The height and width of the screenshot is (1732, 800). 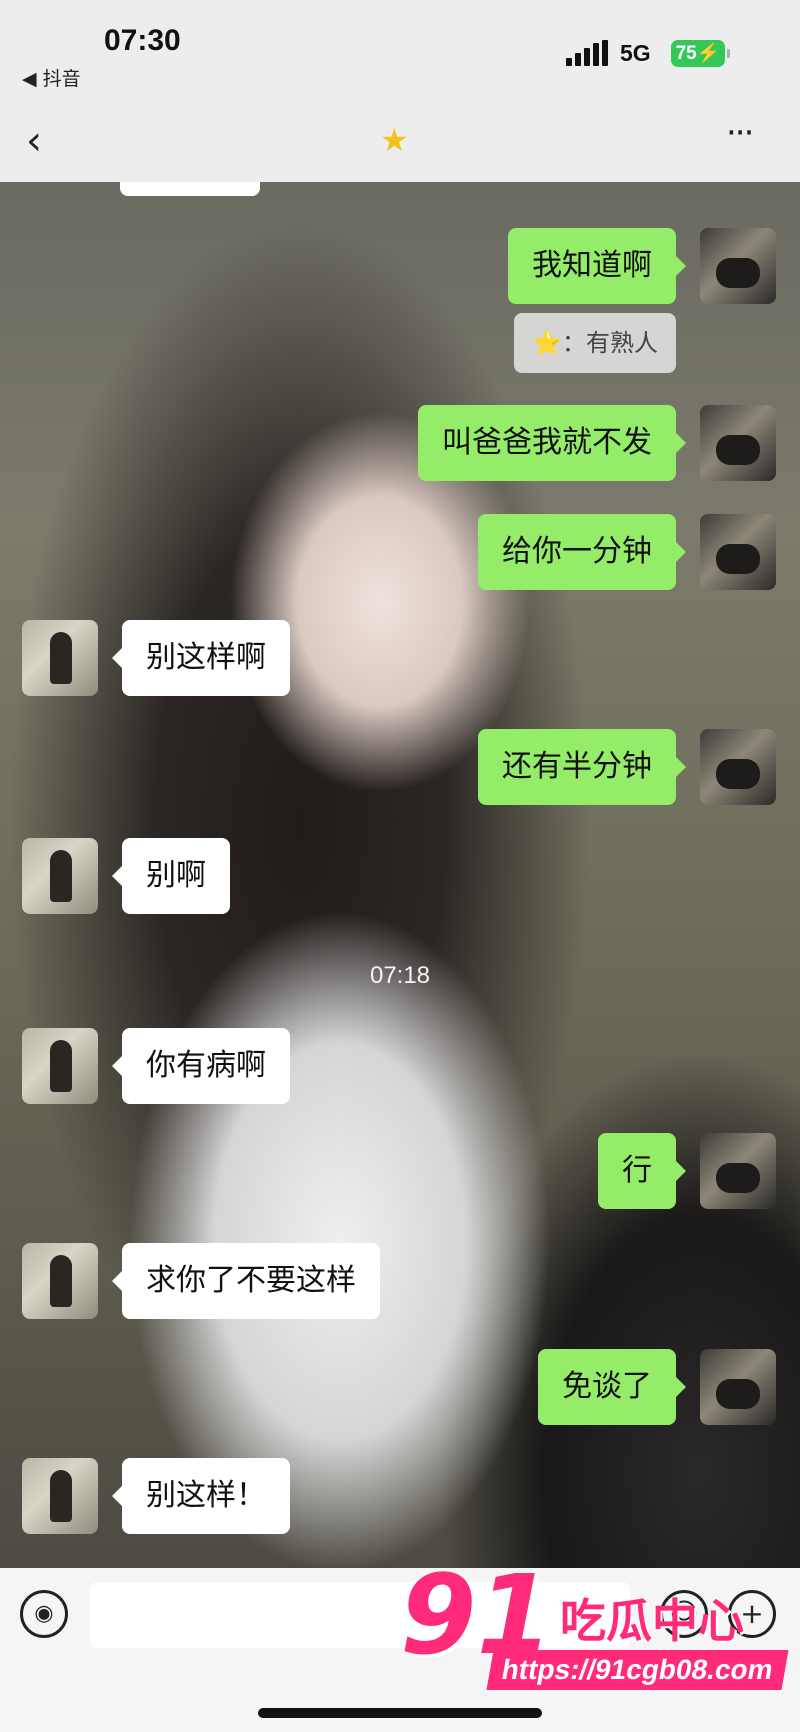 What do you see at coordinates (394, 140) in the screenshot?
I see `star-icon: ★` at bounding box center [394, 140].